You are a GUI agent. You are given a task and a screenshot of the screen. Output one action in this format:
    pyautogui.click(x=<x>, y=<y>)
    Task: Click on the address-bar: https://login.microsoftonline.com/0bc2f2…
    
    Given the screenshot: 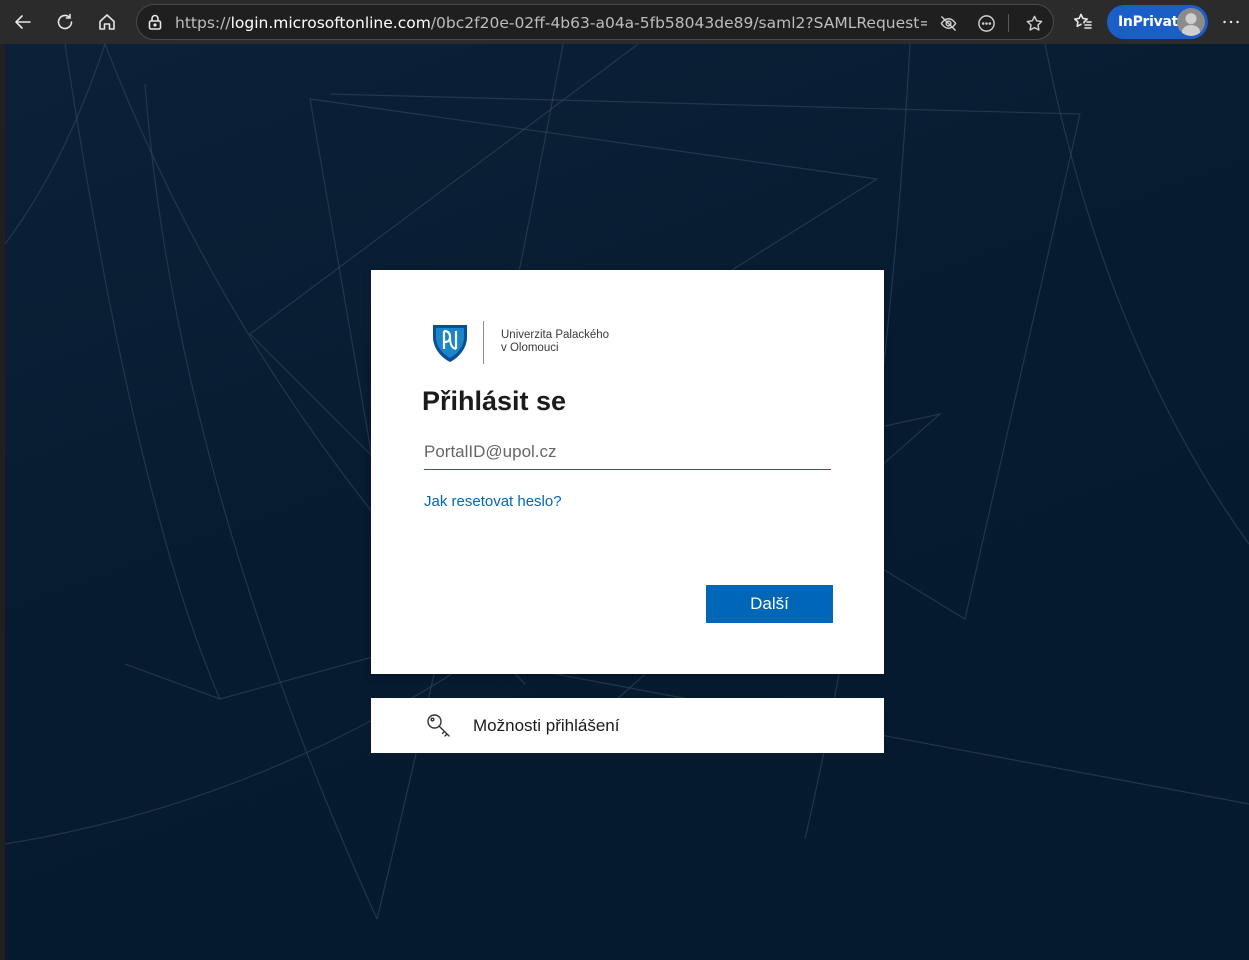 What is the action you would take?
    pyautogui.click(x=595, y=22)
    